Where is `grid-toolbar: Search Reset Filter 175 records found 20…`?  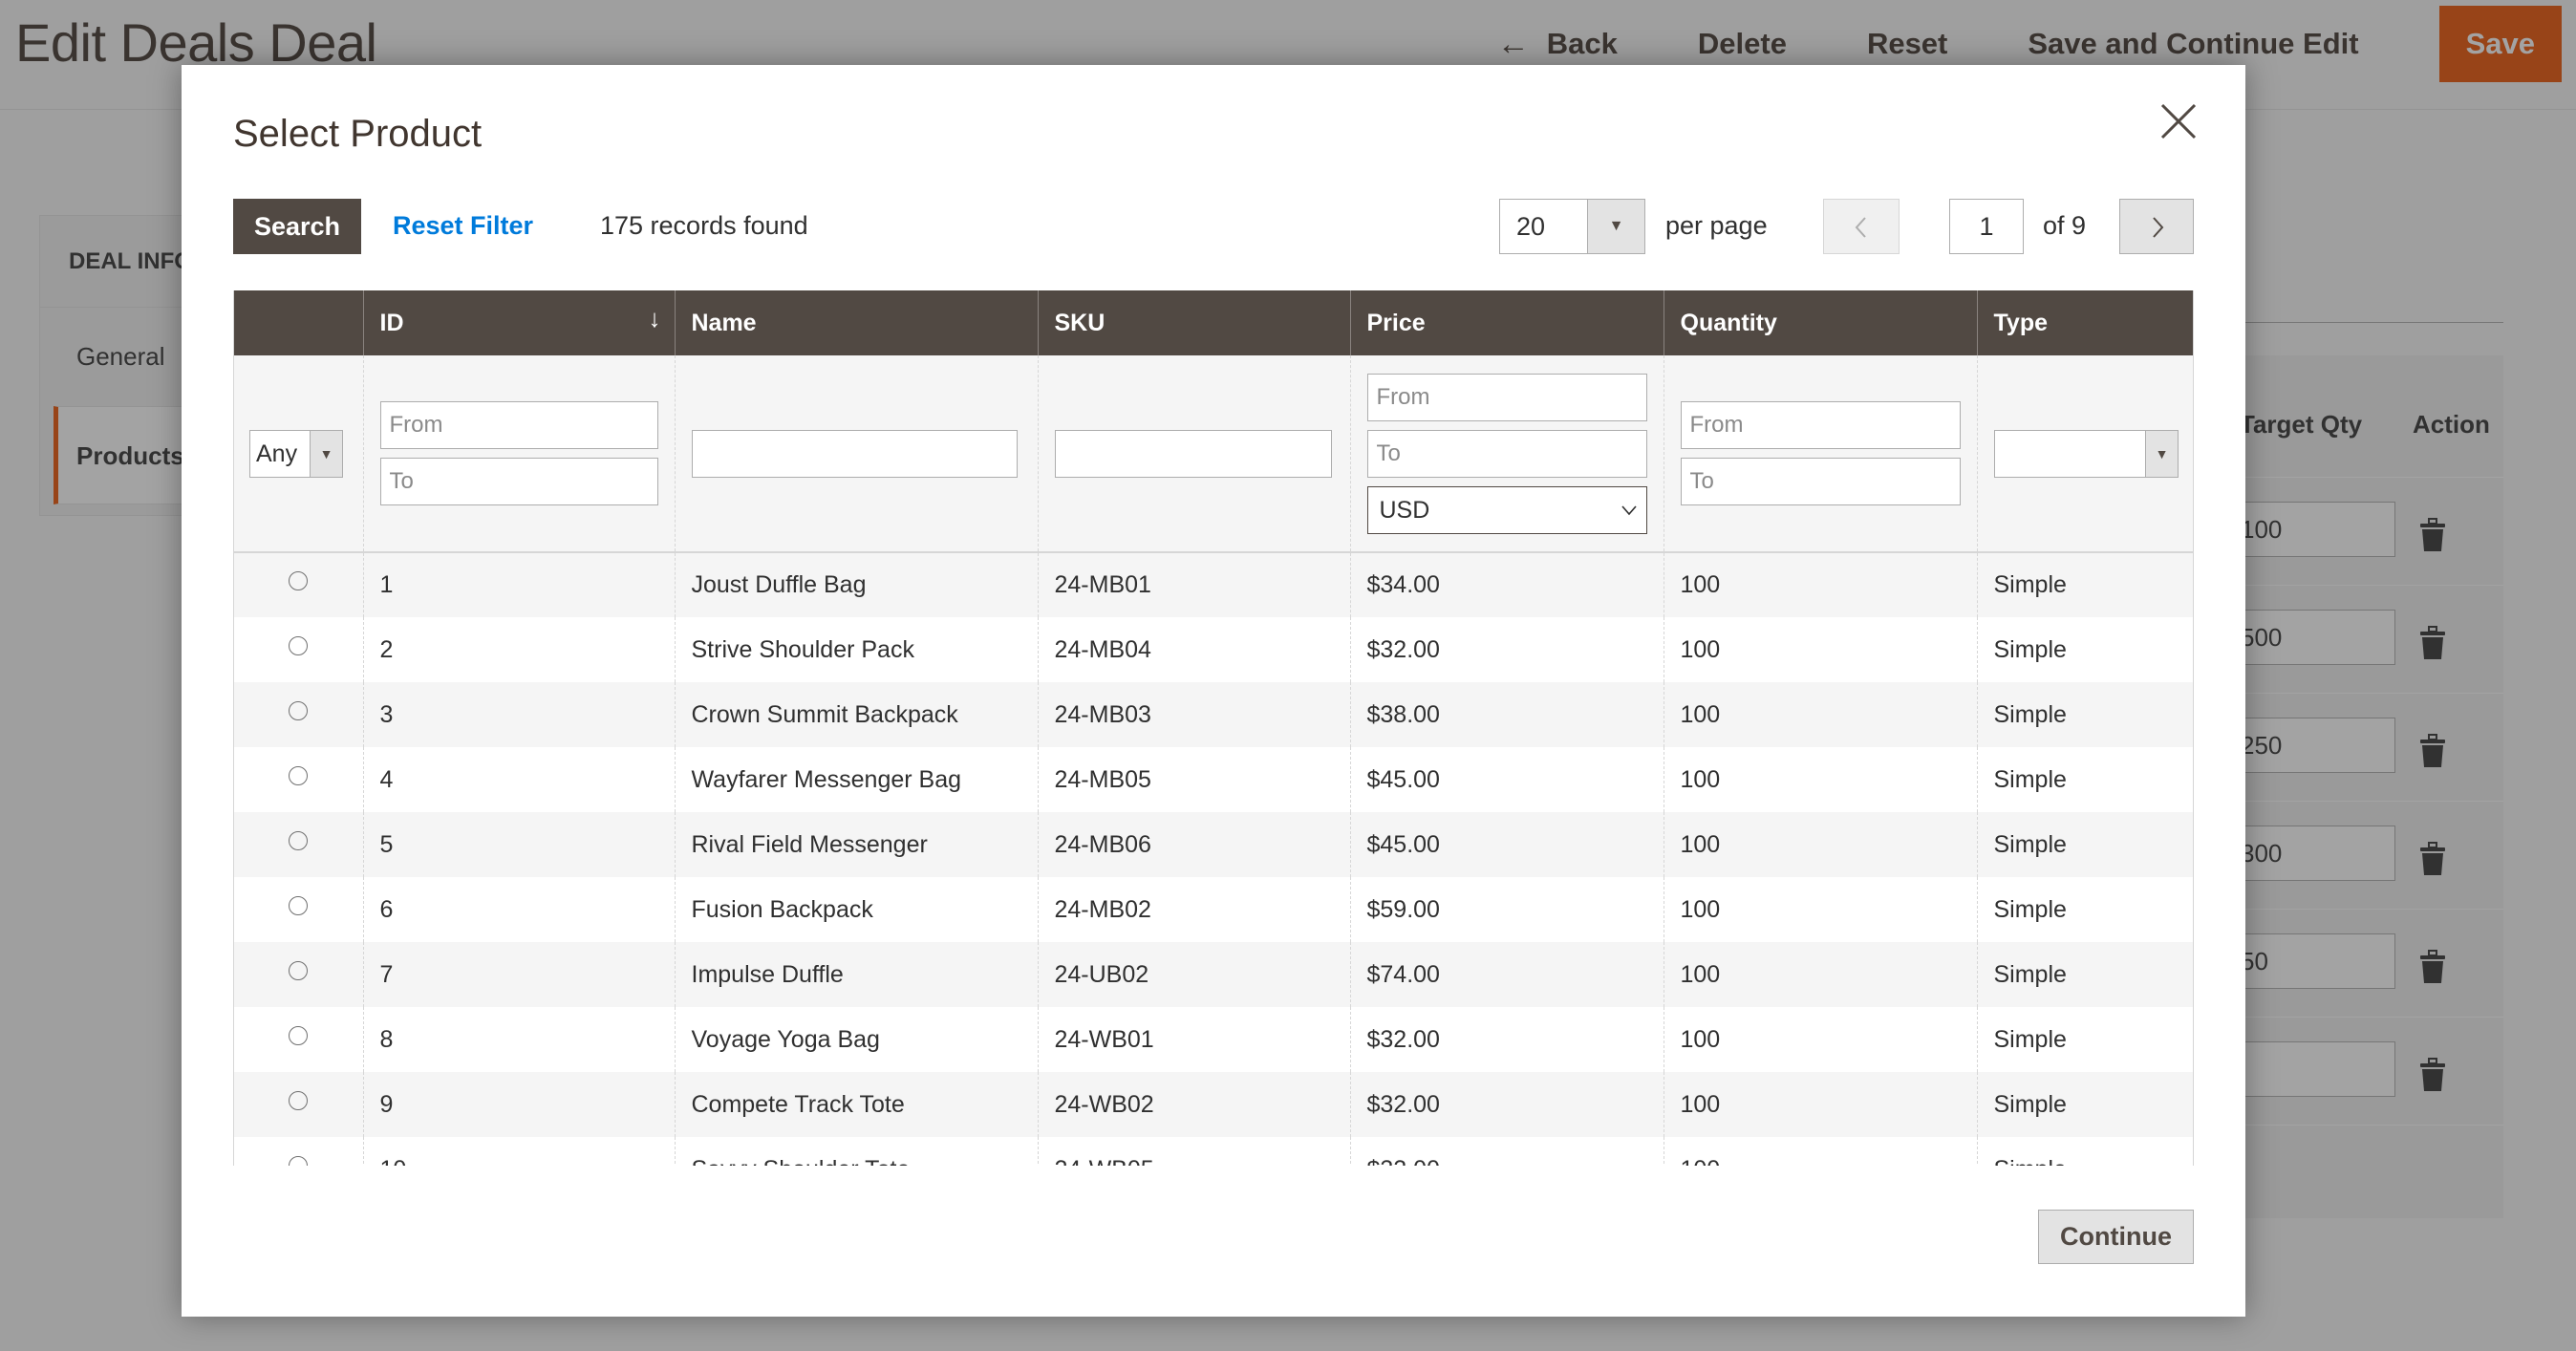
grid-toolbar: Search Reset Filter 175 records found 20… is located at coordinates (1213, 226).